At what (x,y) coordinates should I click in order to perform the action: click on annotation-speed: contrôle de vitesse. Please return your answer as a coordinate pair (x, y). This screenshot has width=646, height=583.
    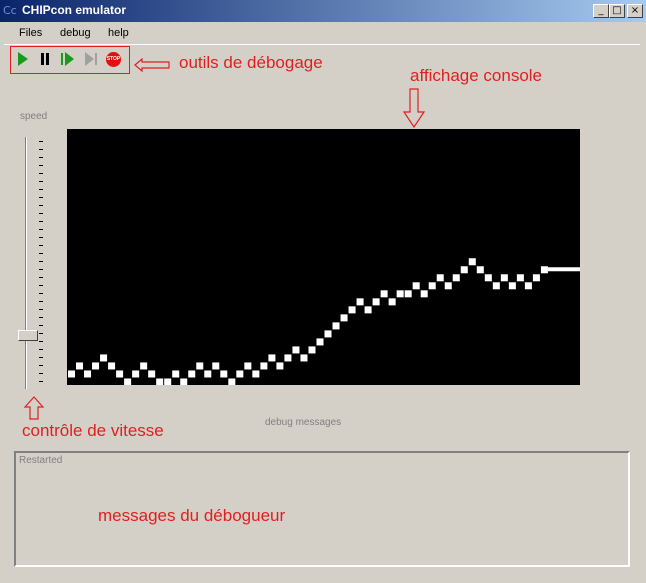
    Looking at the image, I should click on (93, 430).